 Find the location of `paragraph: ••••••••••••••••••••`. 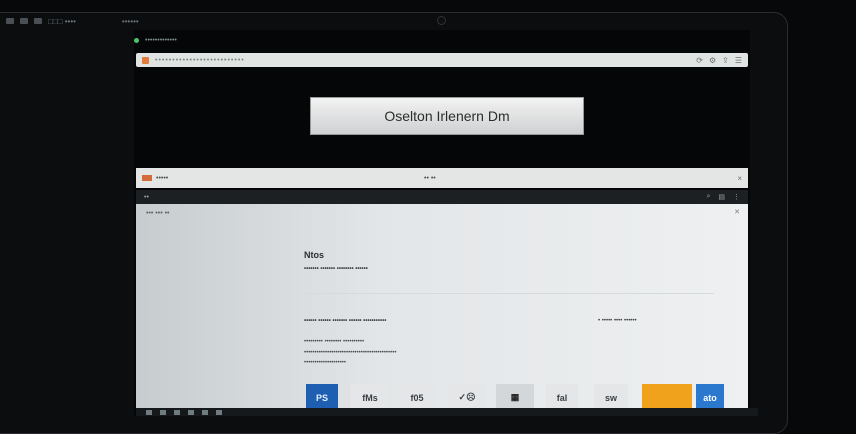

paragraph: •••••••••••••••••••• is located at coordinates (325, 363).